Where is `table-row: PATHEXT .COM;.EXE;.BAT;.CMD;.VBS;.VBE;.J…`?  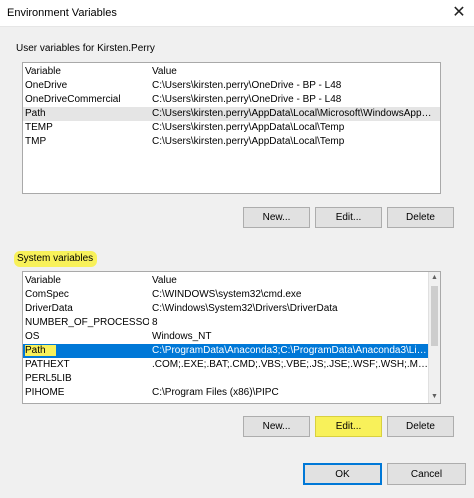
table-row: PATHEXT .COM;.EXE;.BAT;.CMD;.VBS;.VBE;.J… is located at coordinates (231, 365).